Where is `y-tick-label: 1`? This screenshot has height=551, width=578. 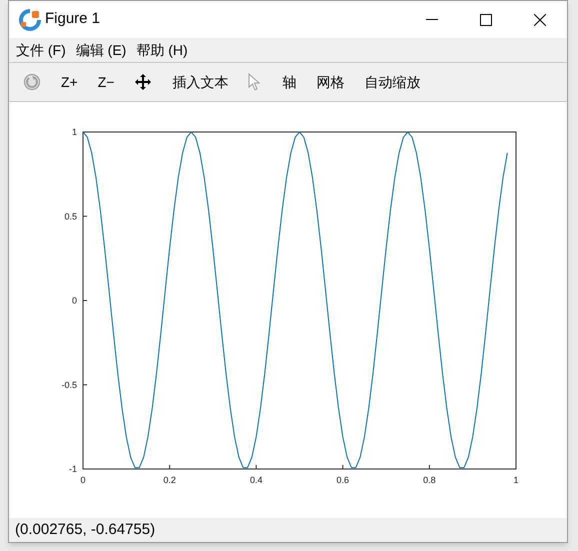
y-tick-label: 1 is located at coordinates (74, 132).